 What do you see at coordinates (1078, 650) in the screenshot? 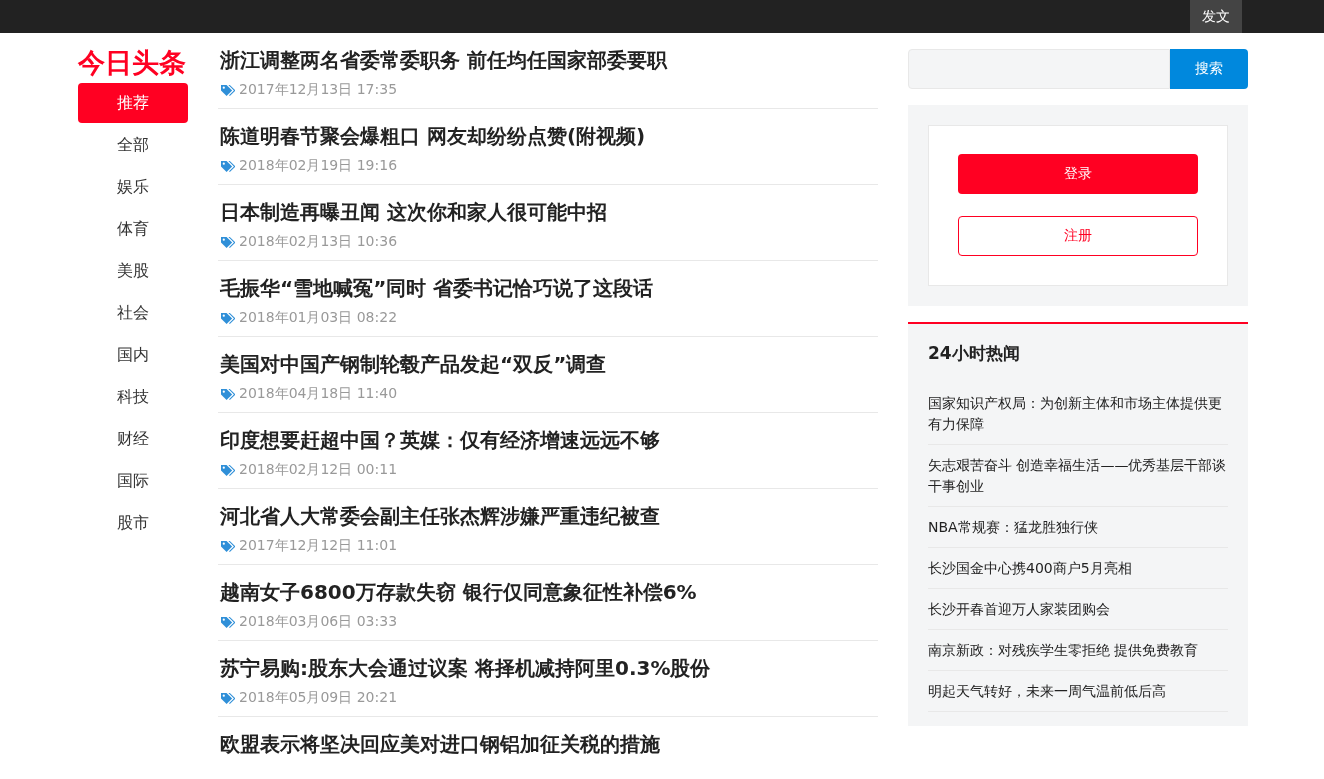
I see `hot-news-item: 南京新政：对残疾学生零拒绝 提供免费教育` at bounding box center [1078, 650].